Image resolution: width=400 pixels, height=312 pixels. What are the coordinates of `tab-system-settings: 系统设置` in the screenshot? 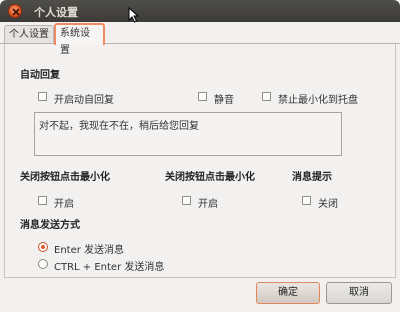 It's located at (79, 39).